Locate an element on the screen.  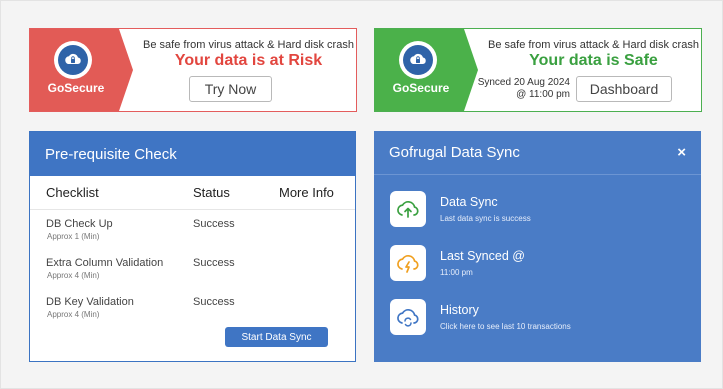
sync-header: Gofrugal Data Sync × is located at coordinates (537, 153).